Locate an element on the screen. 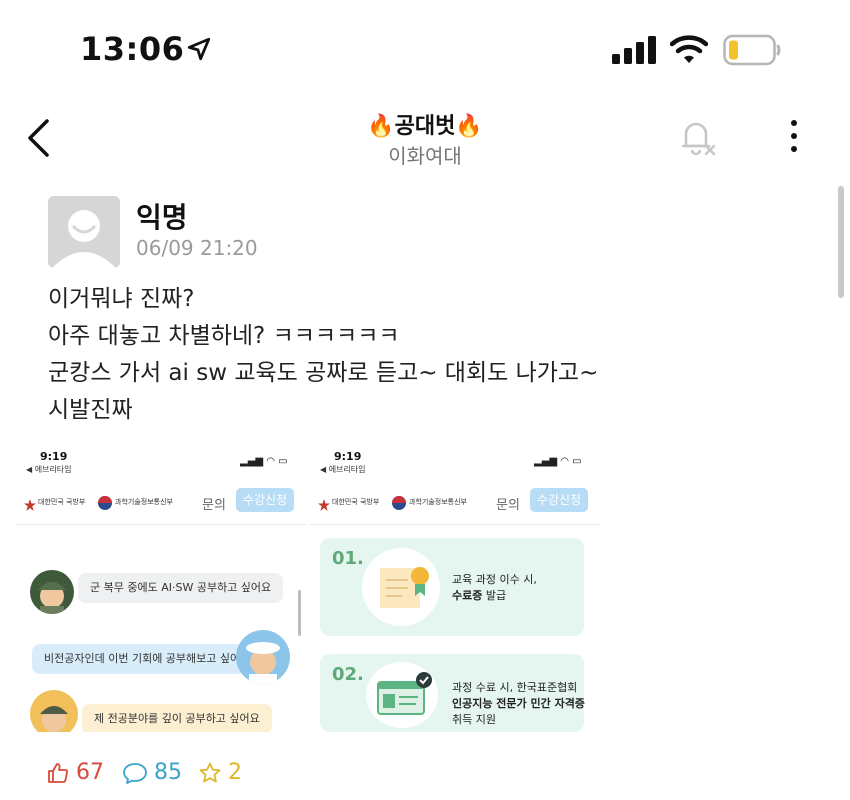 This screenshot has width=850, height=800. more-options-icon is located at coordinates (794, 136).